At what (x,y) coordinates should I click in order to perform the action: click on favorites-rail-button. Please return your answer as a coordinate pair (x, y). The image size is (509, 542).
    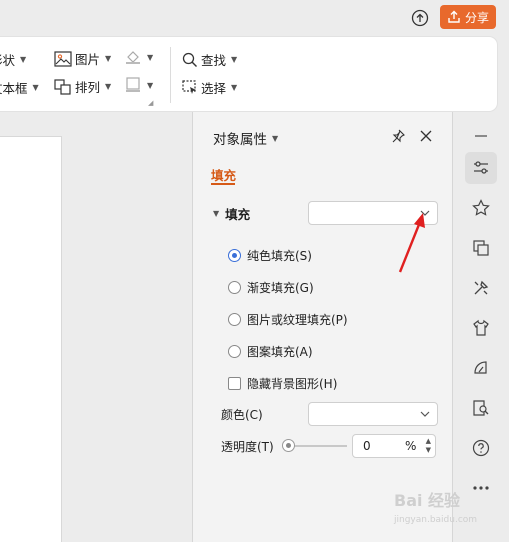
    Looking at the image, I should click on (481, 208).